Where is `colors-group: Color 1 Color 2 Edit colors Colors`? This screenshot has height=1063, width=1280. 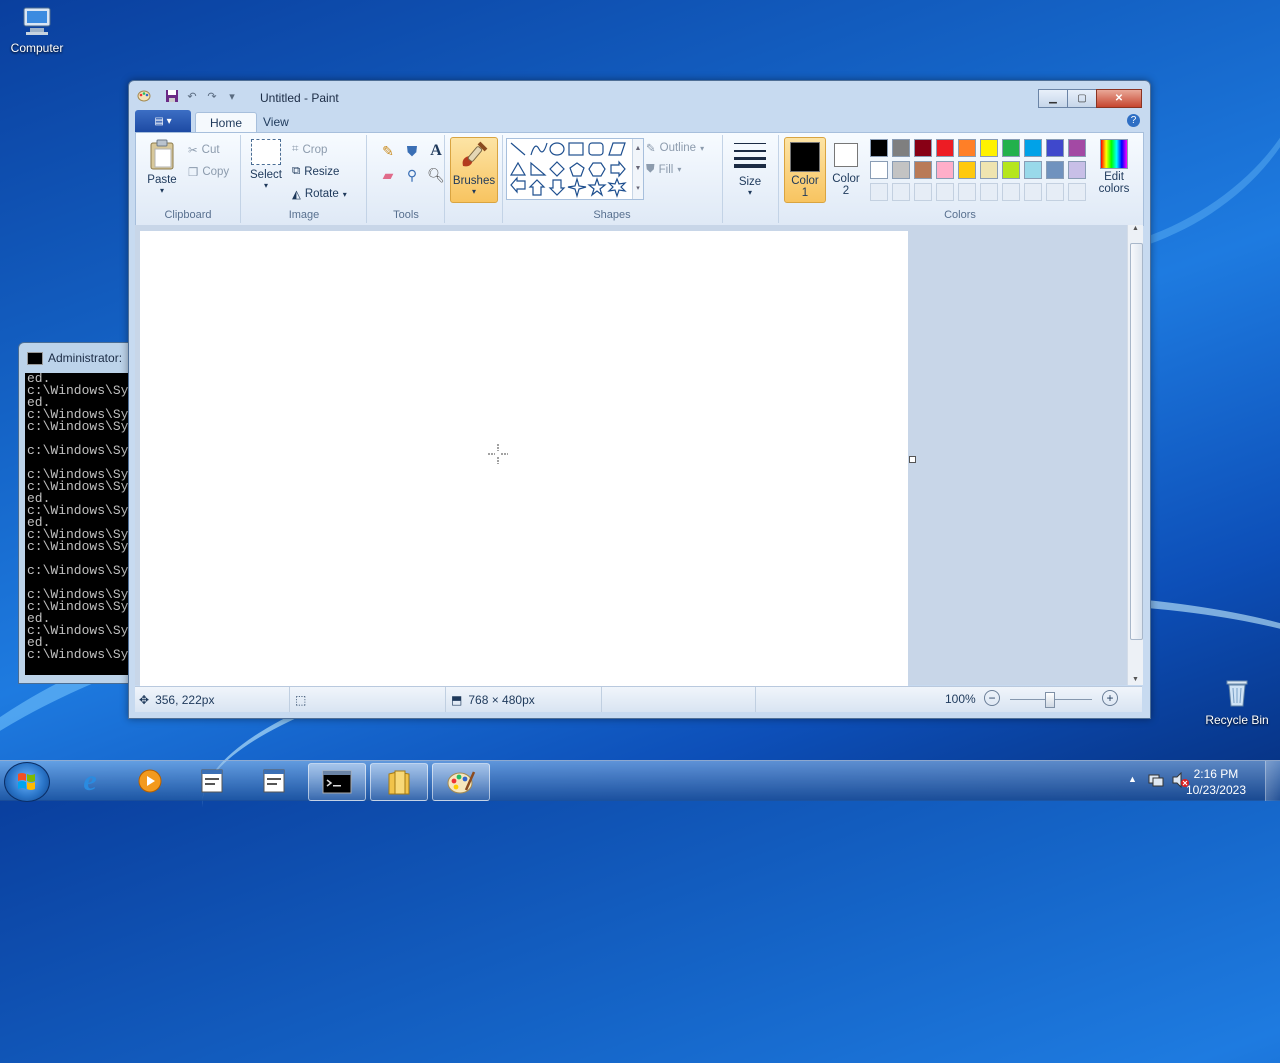 colors-group: Color 1 Color 2 Edit colors Colors is located at coordinates (960, 179).